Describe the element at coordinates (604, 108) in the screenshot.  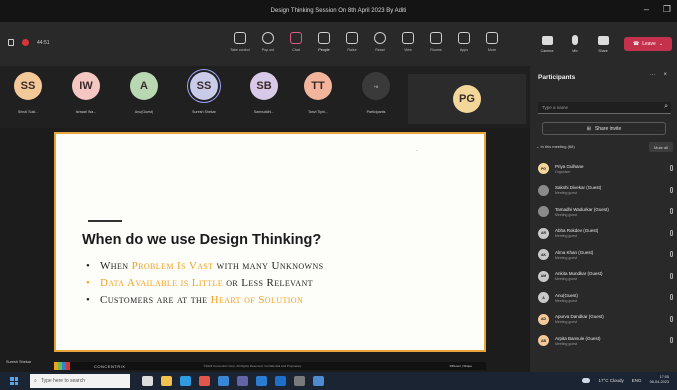
I see `participant-search-input: Type a name ⌕` at that location.